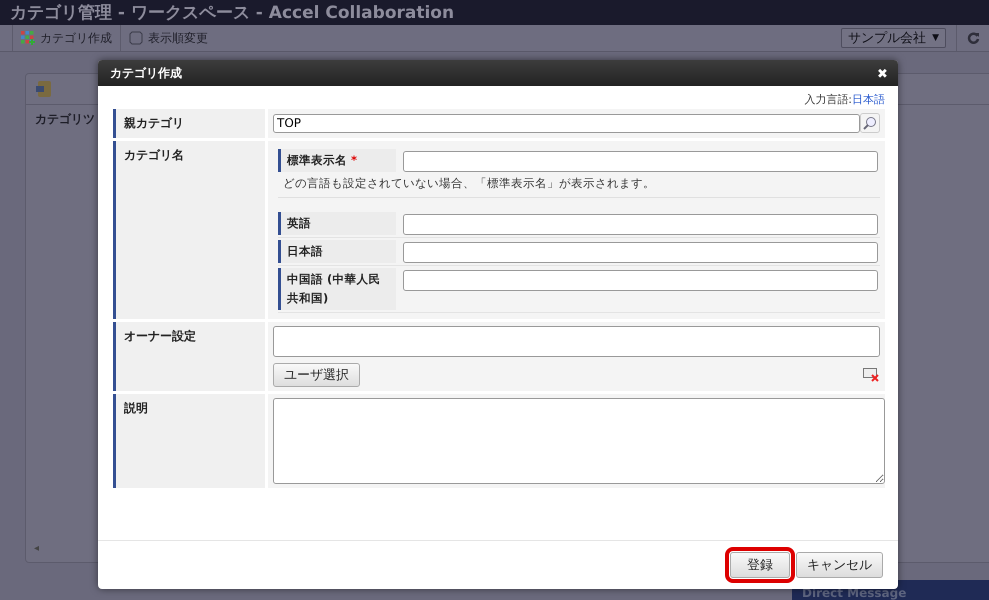  I want to click on required-mark: *, so click(354, 160).